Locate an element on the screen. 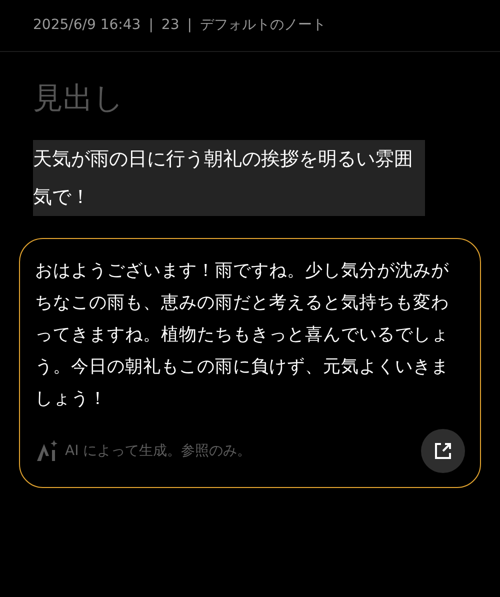 Image resolution: width=500 pixels, height=597 pixels. note-date: 2025/6/9 16:43 is located at coordinates (87, 25).